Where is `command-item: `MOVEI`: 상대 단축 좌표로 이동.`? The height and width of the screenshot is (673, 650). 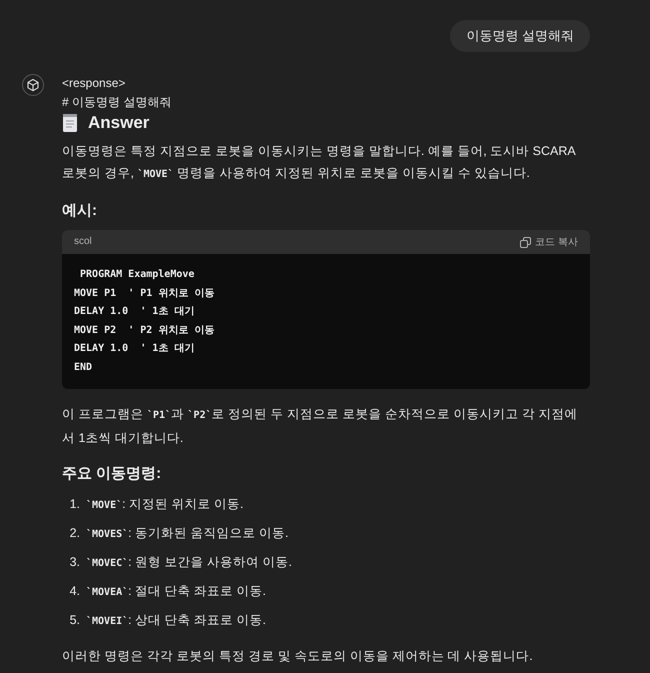 command-item: `MOVEI`: 상대 단축 좌표로 이동. is located at coordinates (176, 620).